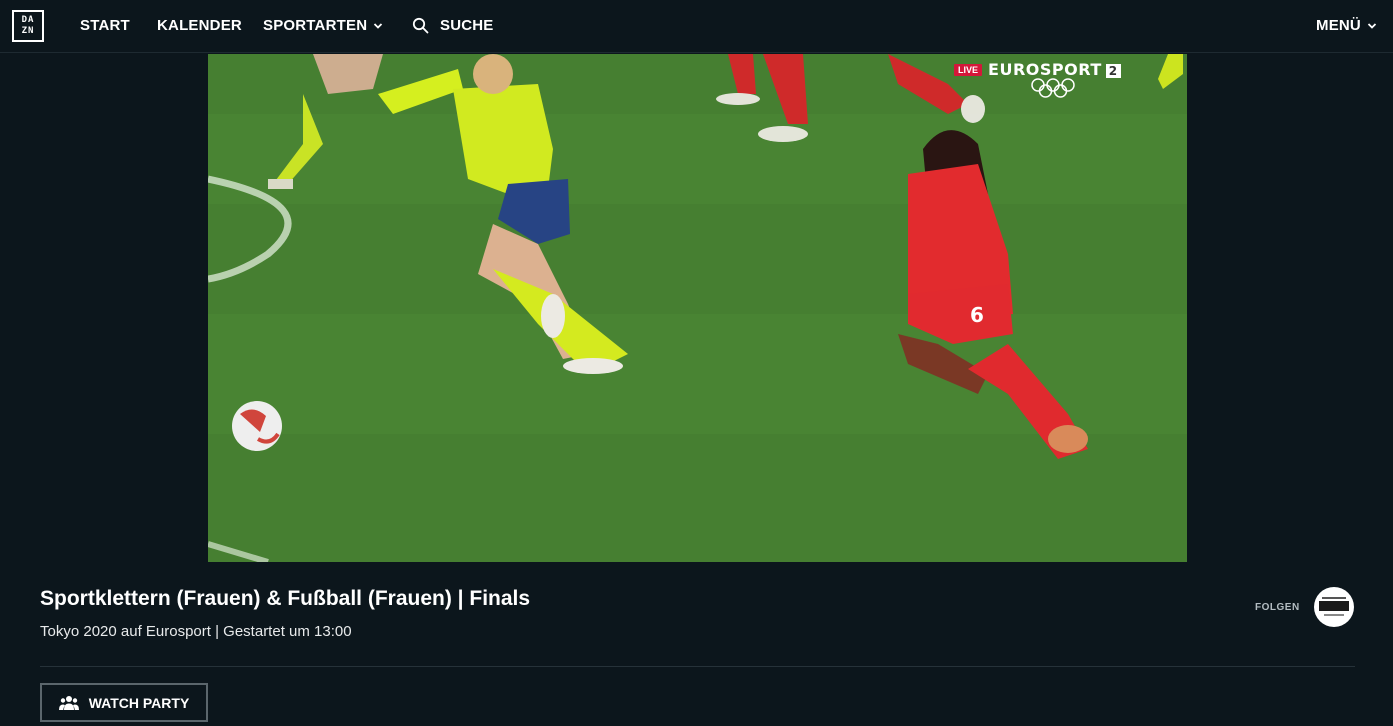  Describe the element at coordinates (1338, 25) in the screenshot. I see `nav-menu-label: MENÜ` at that location.